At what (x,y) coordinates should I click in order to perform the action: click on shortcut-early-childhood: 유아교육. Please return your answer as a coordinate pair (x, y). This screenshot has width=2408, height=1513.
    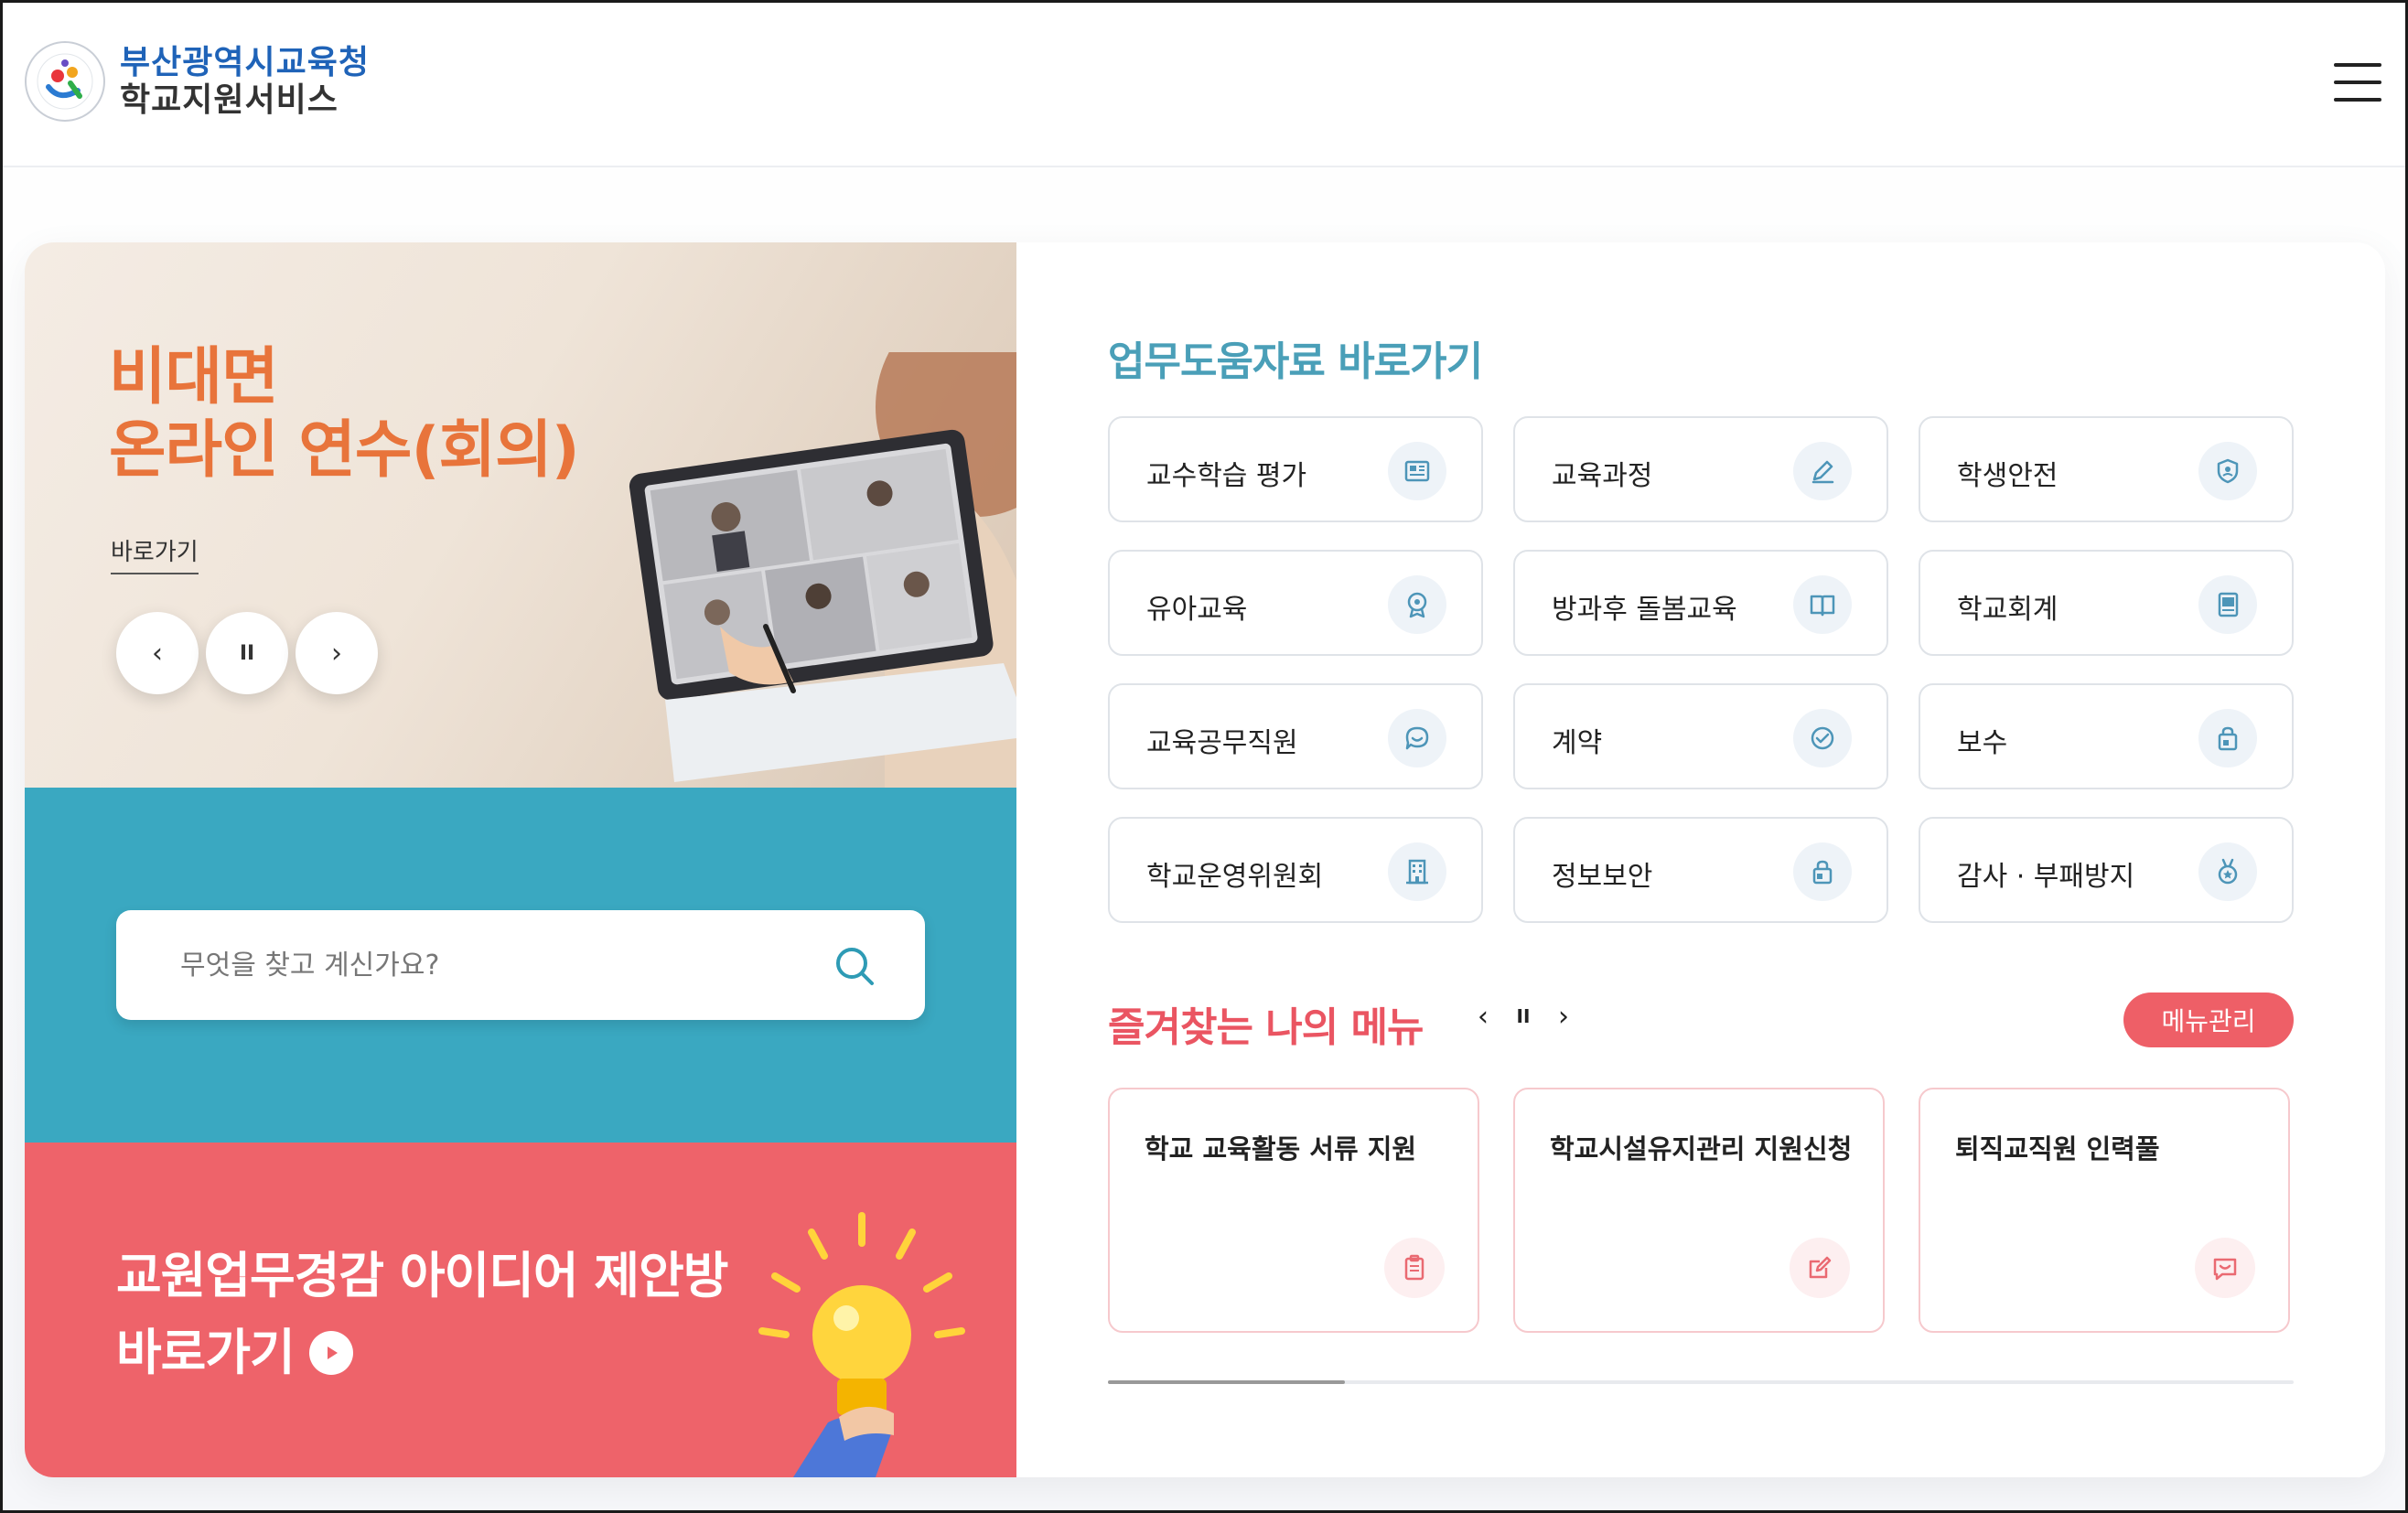
    Looking at the image, I should click on (1295, 603).